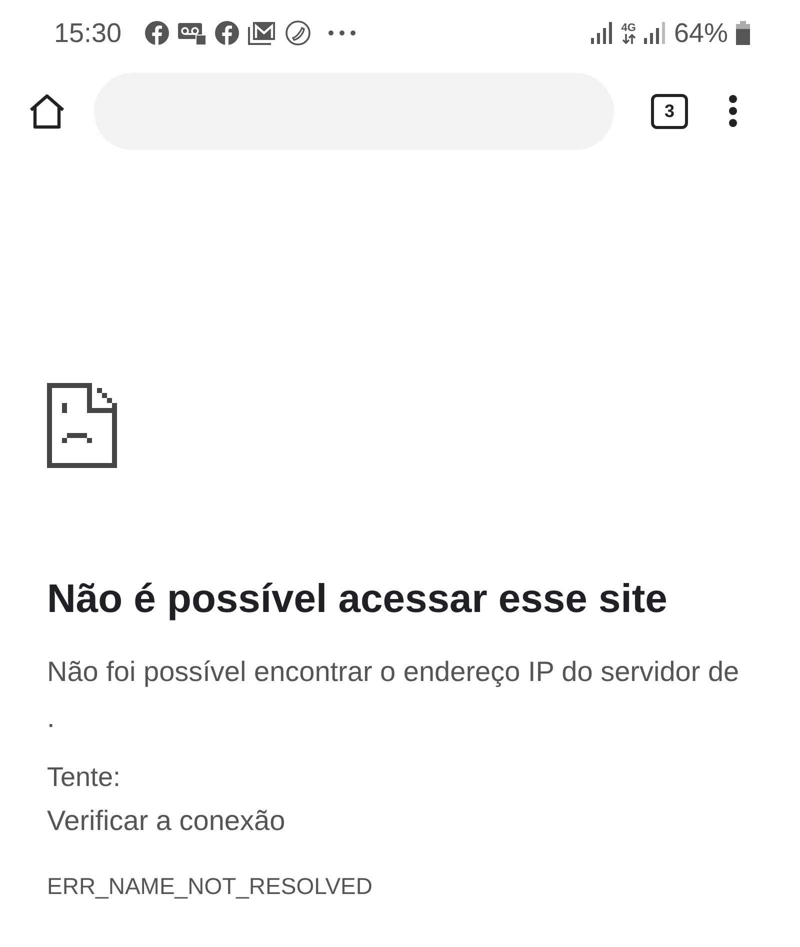 The height and width of the screenshot is (947, 800). What do you see at coordinates (47, 111) in the screenshot?
I see `home-icon` at bounding box center [47, 111].